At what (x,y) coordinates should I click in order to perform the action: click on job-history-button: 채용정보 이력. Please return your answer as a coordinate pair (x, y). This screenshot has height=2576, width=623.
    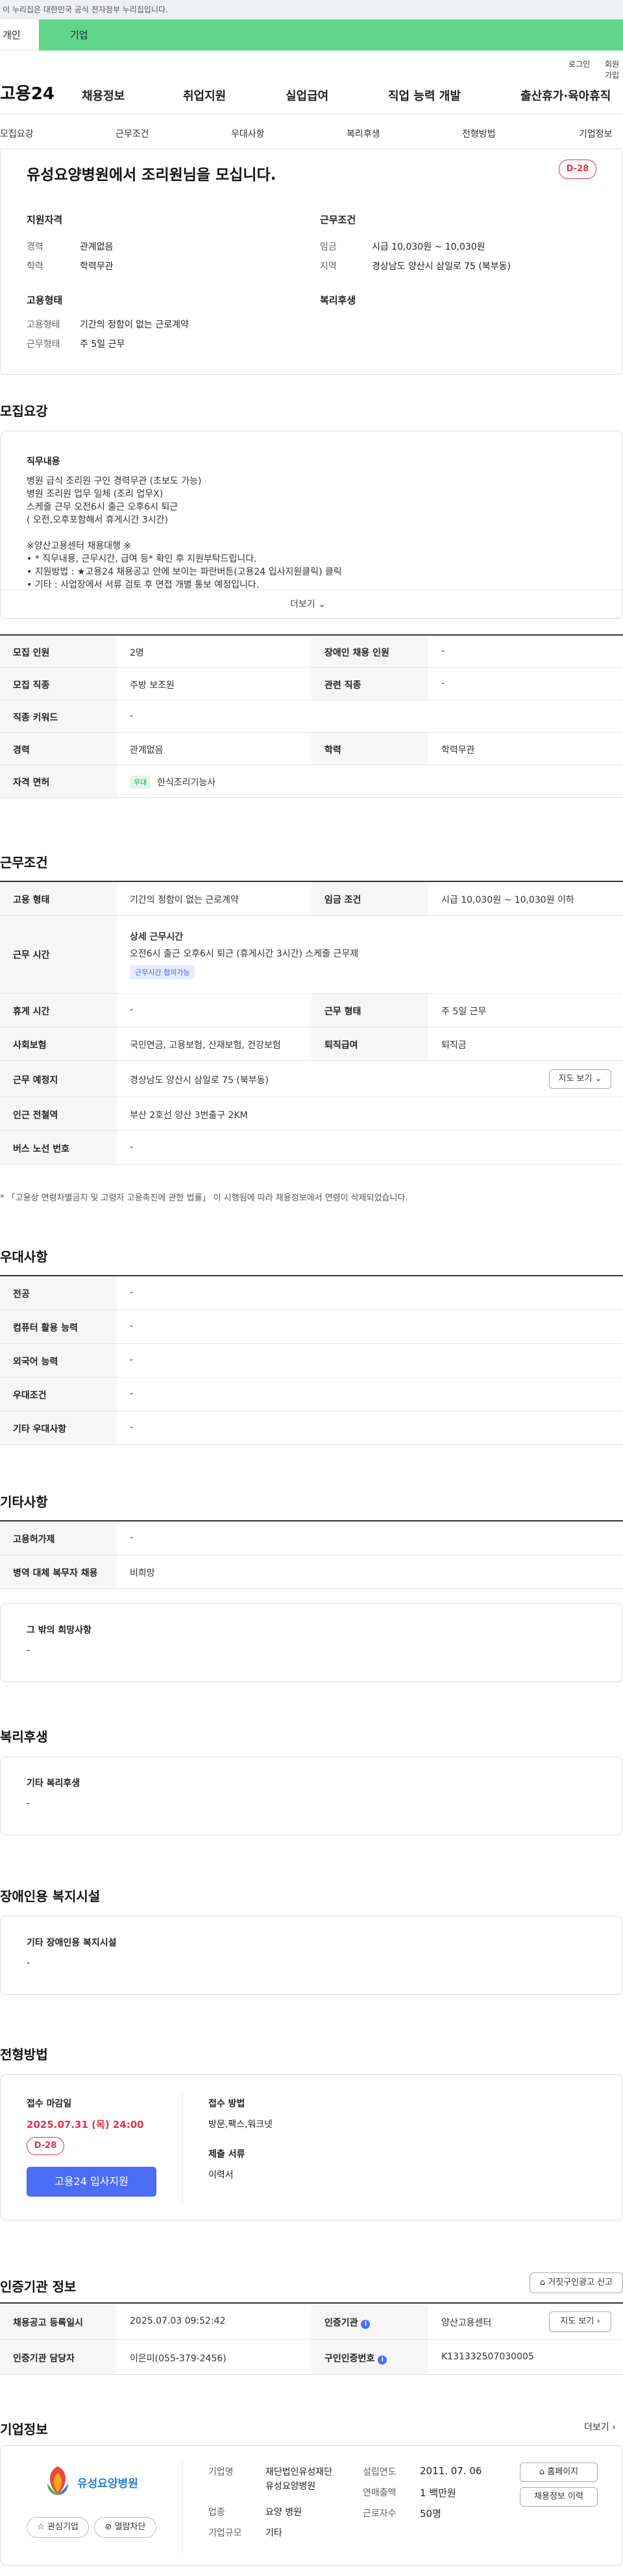
    Looking at the image, I should click on (559, 2497).